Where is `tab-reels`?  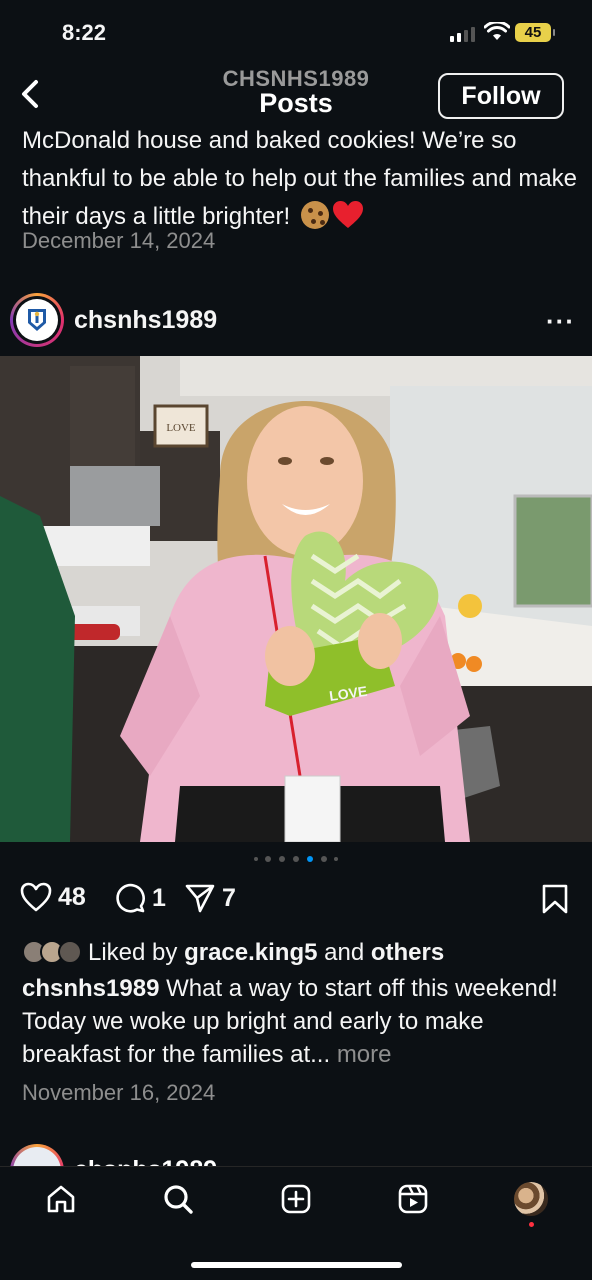 tab-reels is located at coordinates (413, 1199).